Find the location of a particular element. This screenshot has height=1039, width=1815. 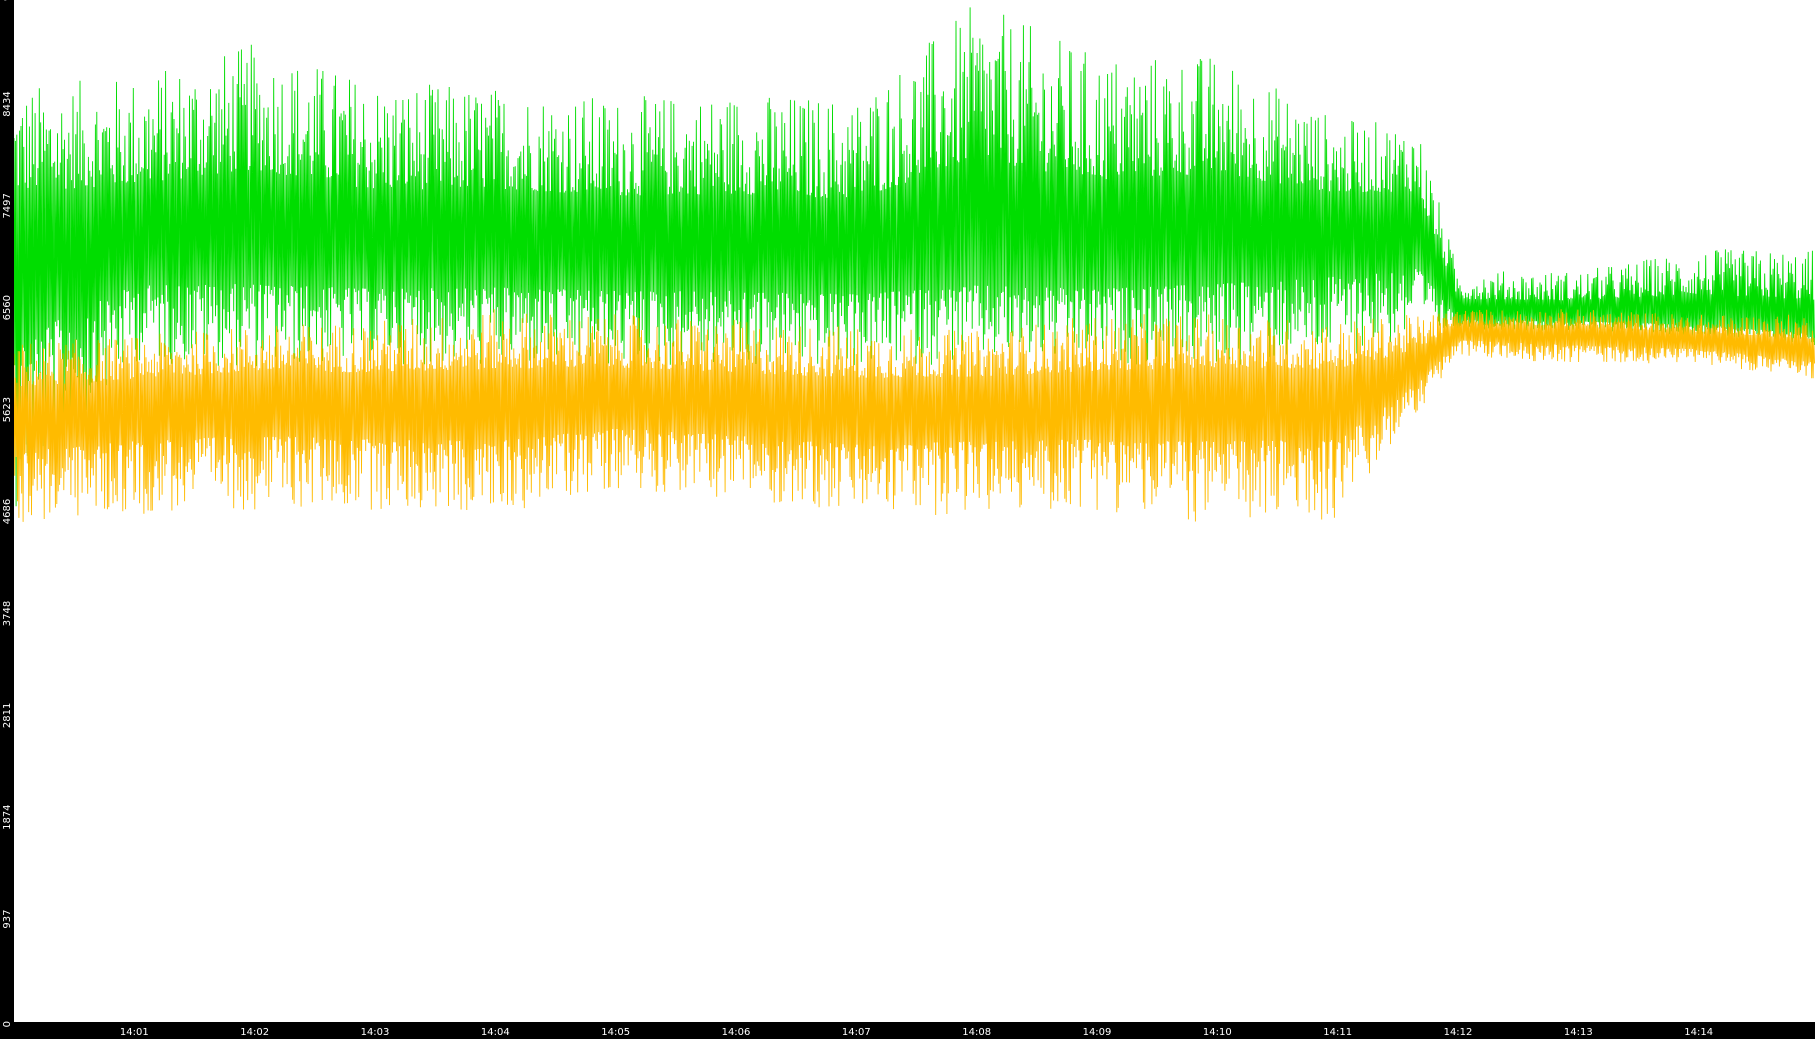

x-tick-label: 14:12 is located at coordinates (1458, 1032).